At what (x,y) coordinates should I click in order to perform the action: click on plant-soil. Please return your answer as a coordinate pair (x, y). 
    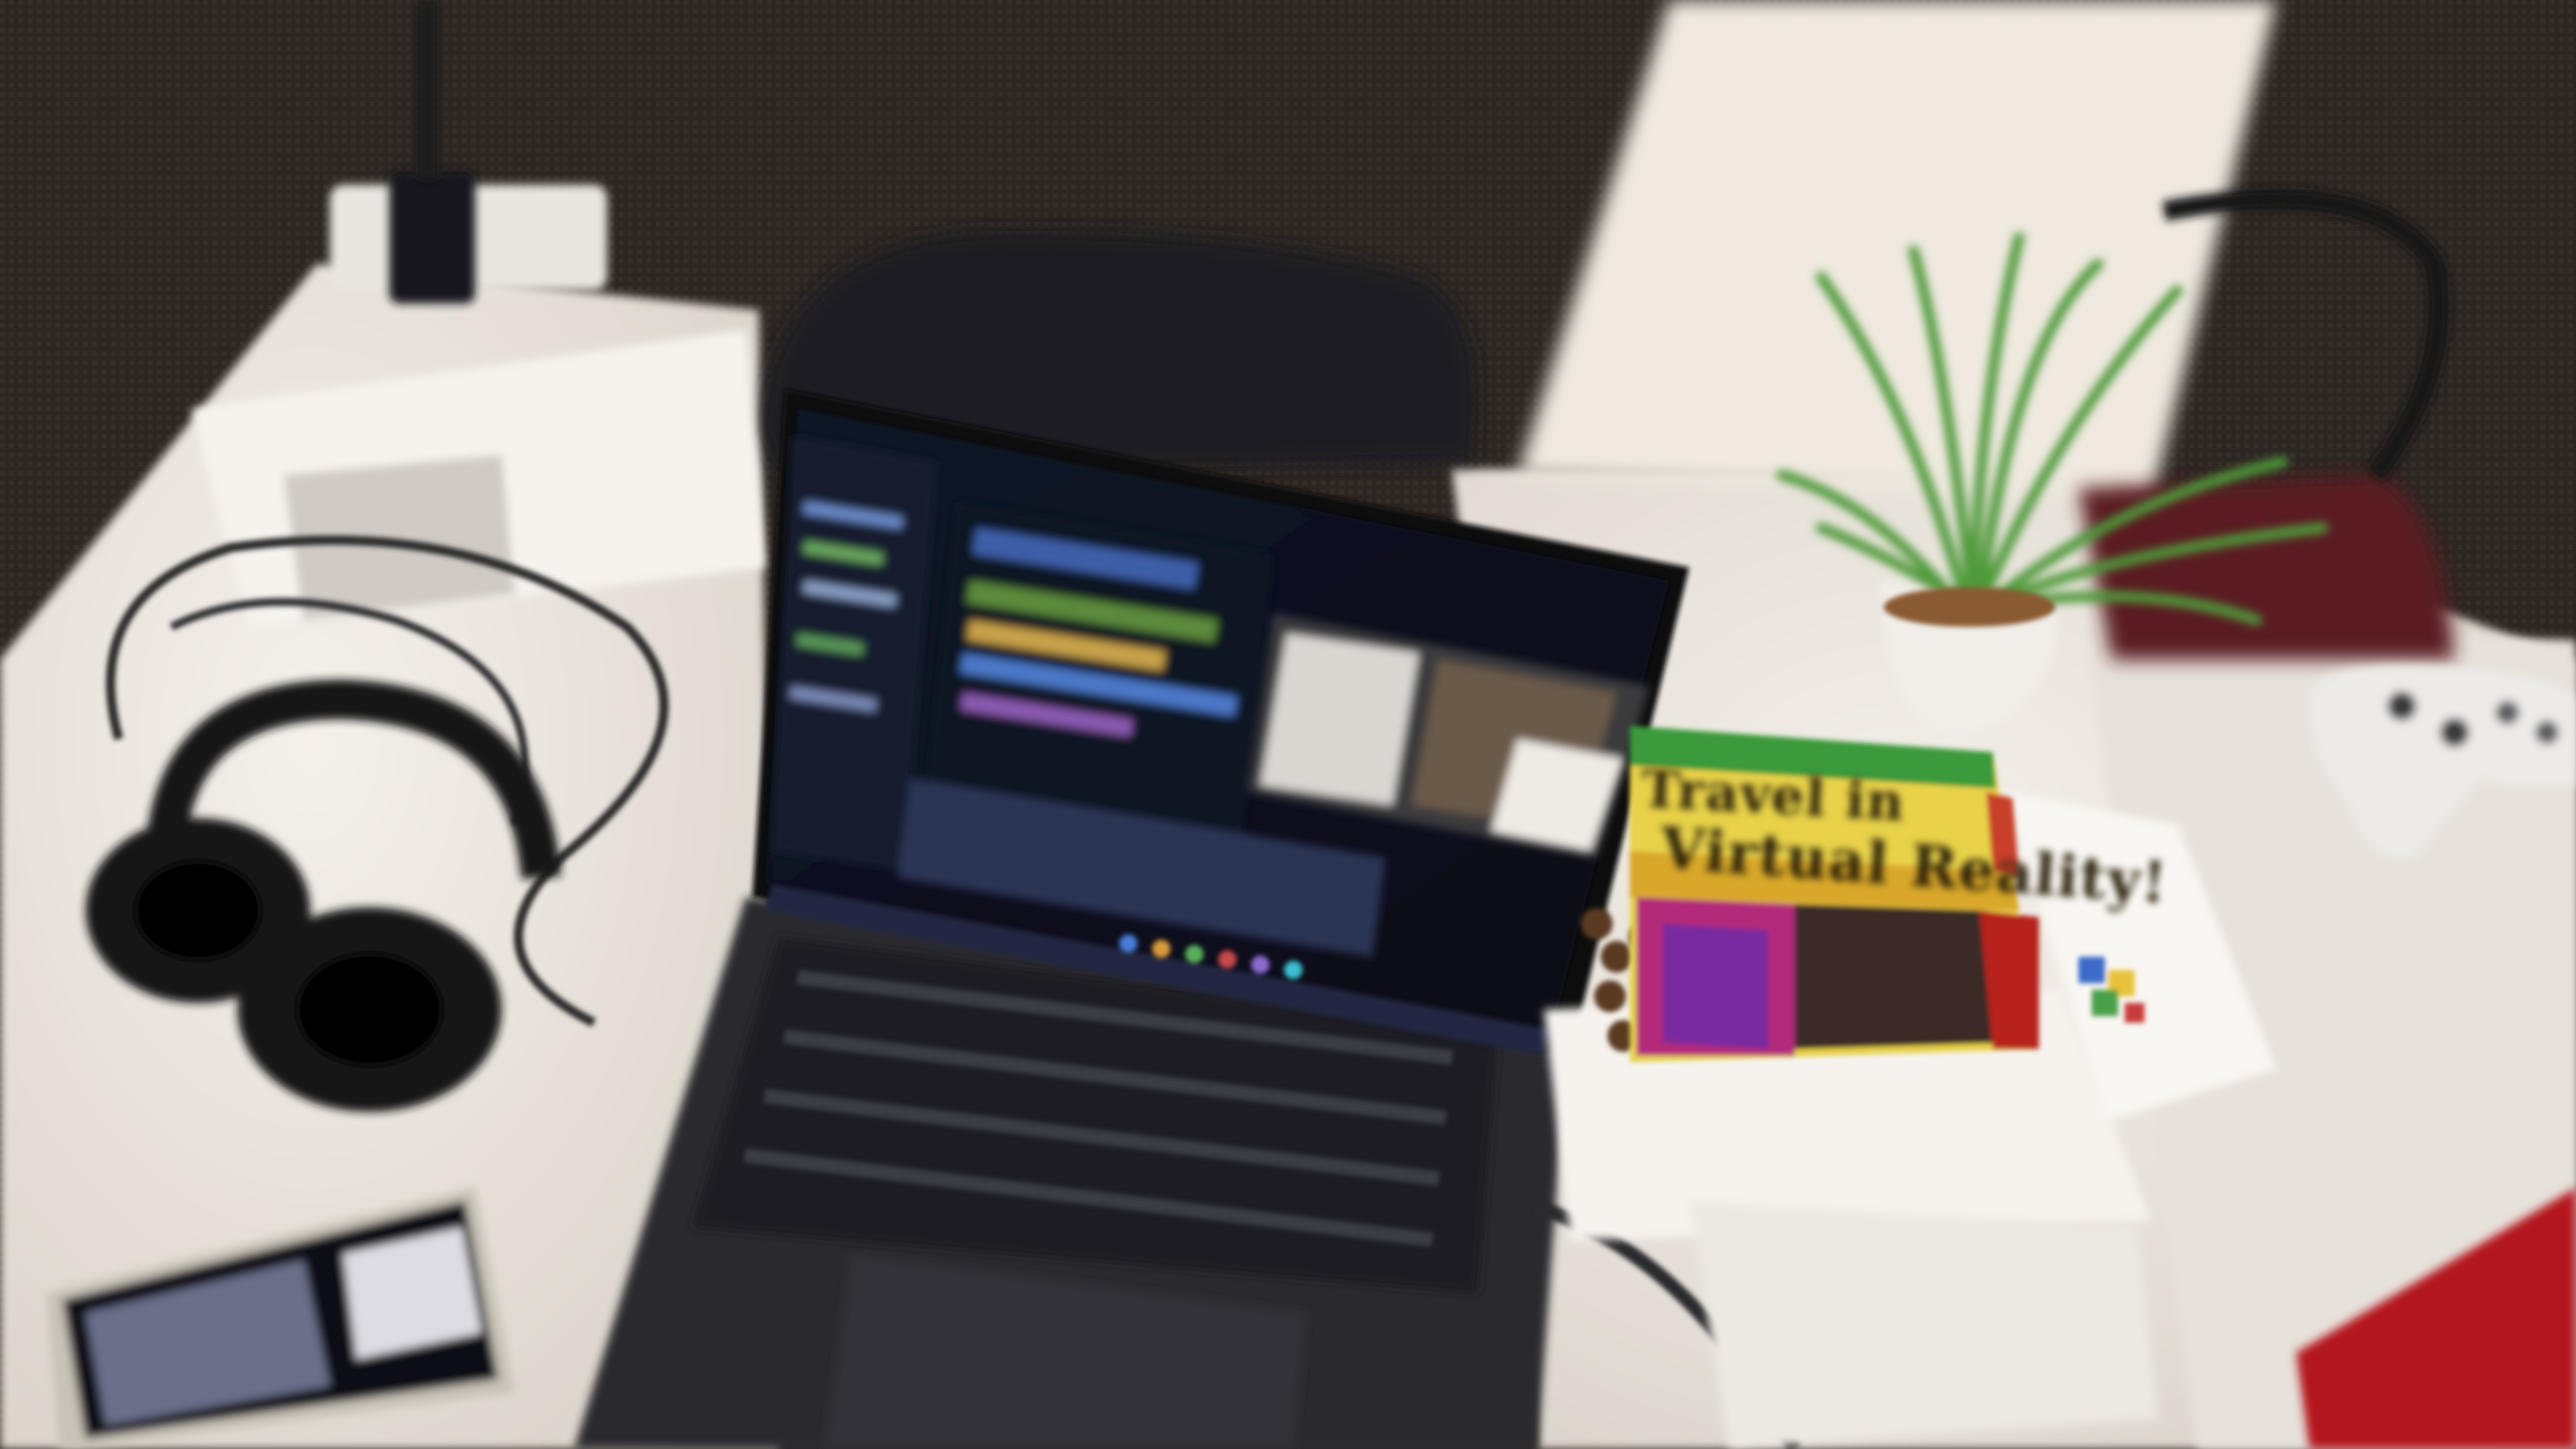
    Looking at the image, I should click on (1969, 607).